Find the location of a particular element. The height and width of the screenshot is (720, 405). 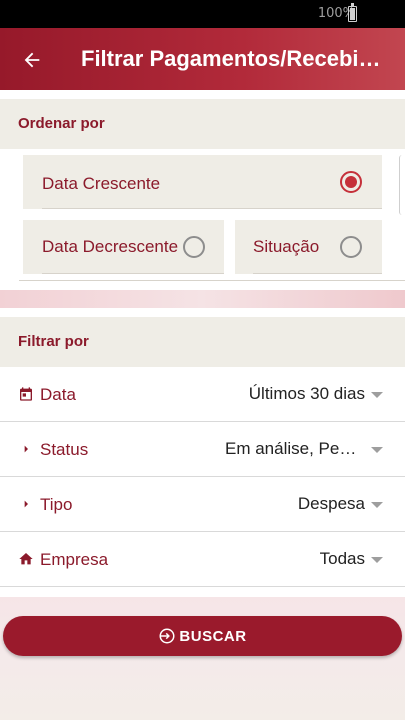

filter-label: Status is located at coordinates (64, 449).